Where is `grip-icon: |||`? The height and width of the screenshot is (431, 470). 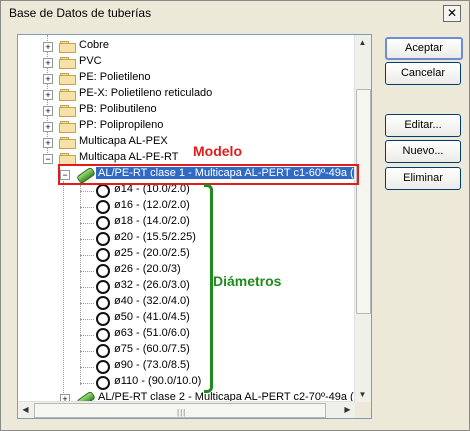 grip-icon: ||| is located at coordinates (182, 412).